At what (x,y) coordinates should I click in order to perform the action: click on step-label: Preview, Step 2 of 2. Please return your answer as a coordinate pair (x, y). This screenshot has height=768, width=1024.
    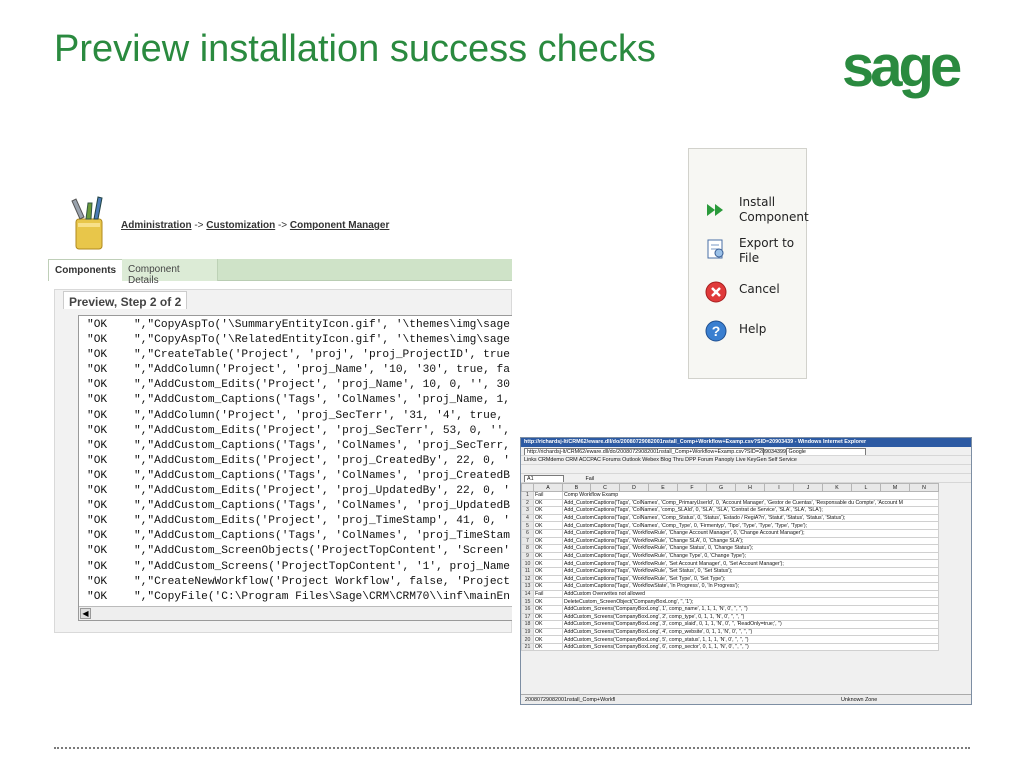
    Looking at the image, I should click on (125, 300).